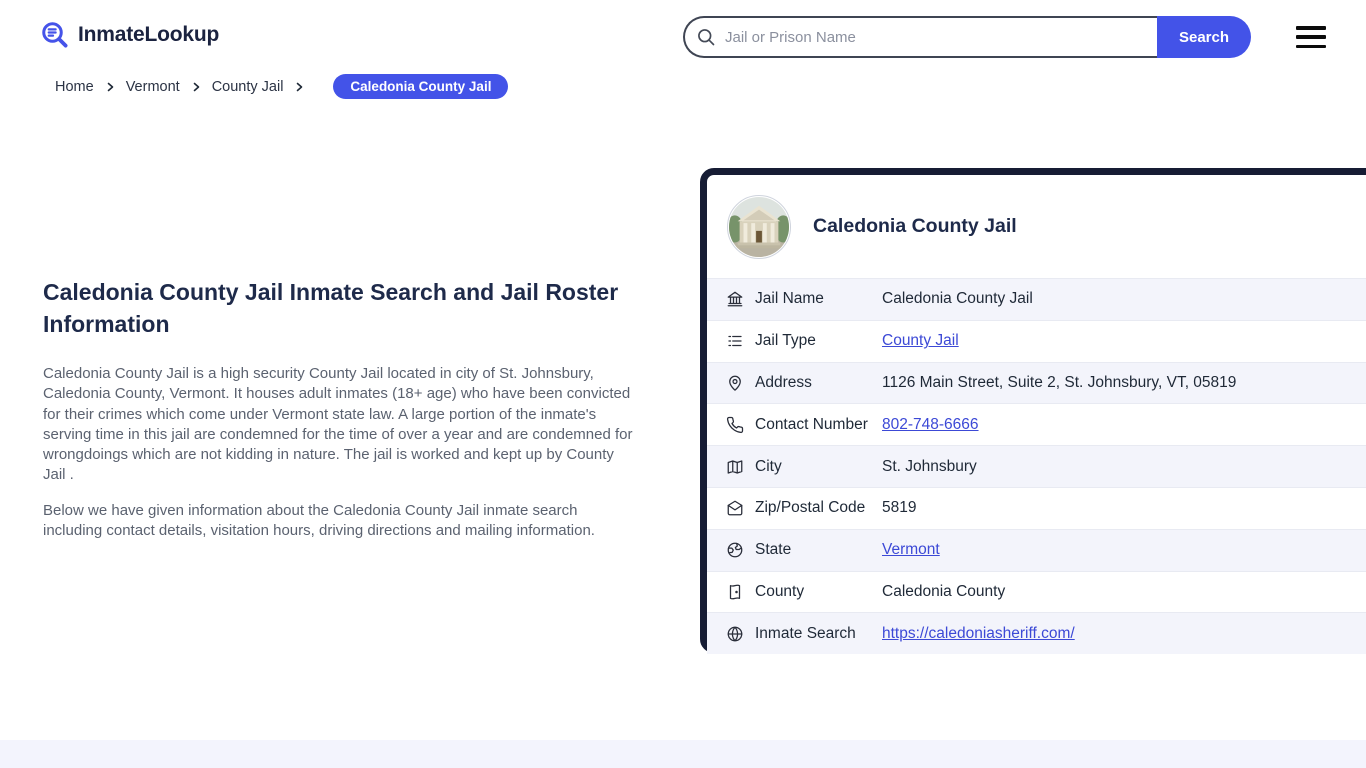  I want to click on magnifier-doc-icon, so click(55, 35).